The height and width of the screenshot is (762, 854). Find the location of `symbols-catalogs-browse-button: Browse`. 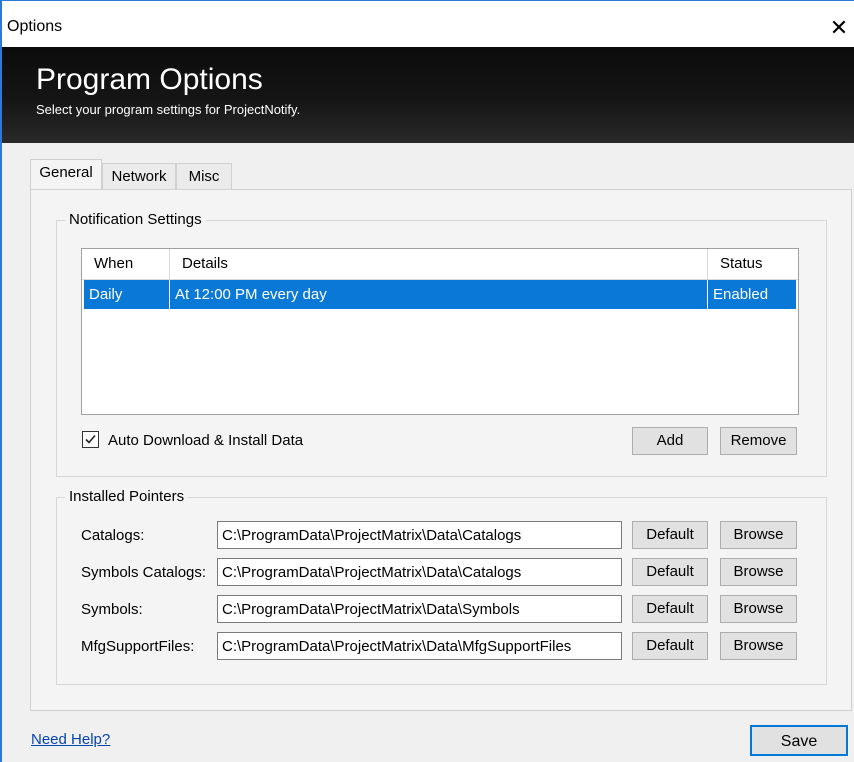

symbols-catalogs-browse-button: Browse is located at coordinates (758, 572).